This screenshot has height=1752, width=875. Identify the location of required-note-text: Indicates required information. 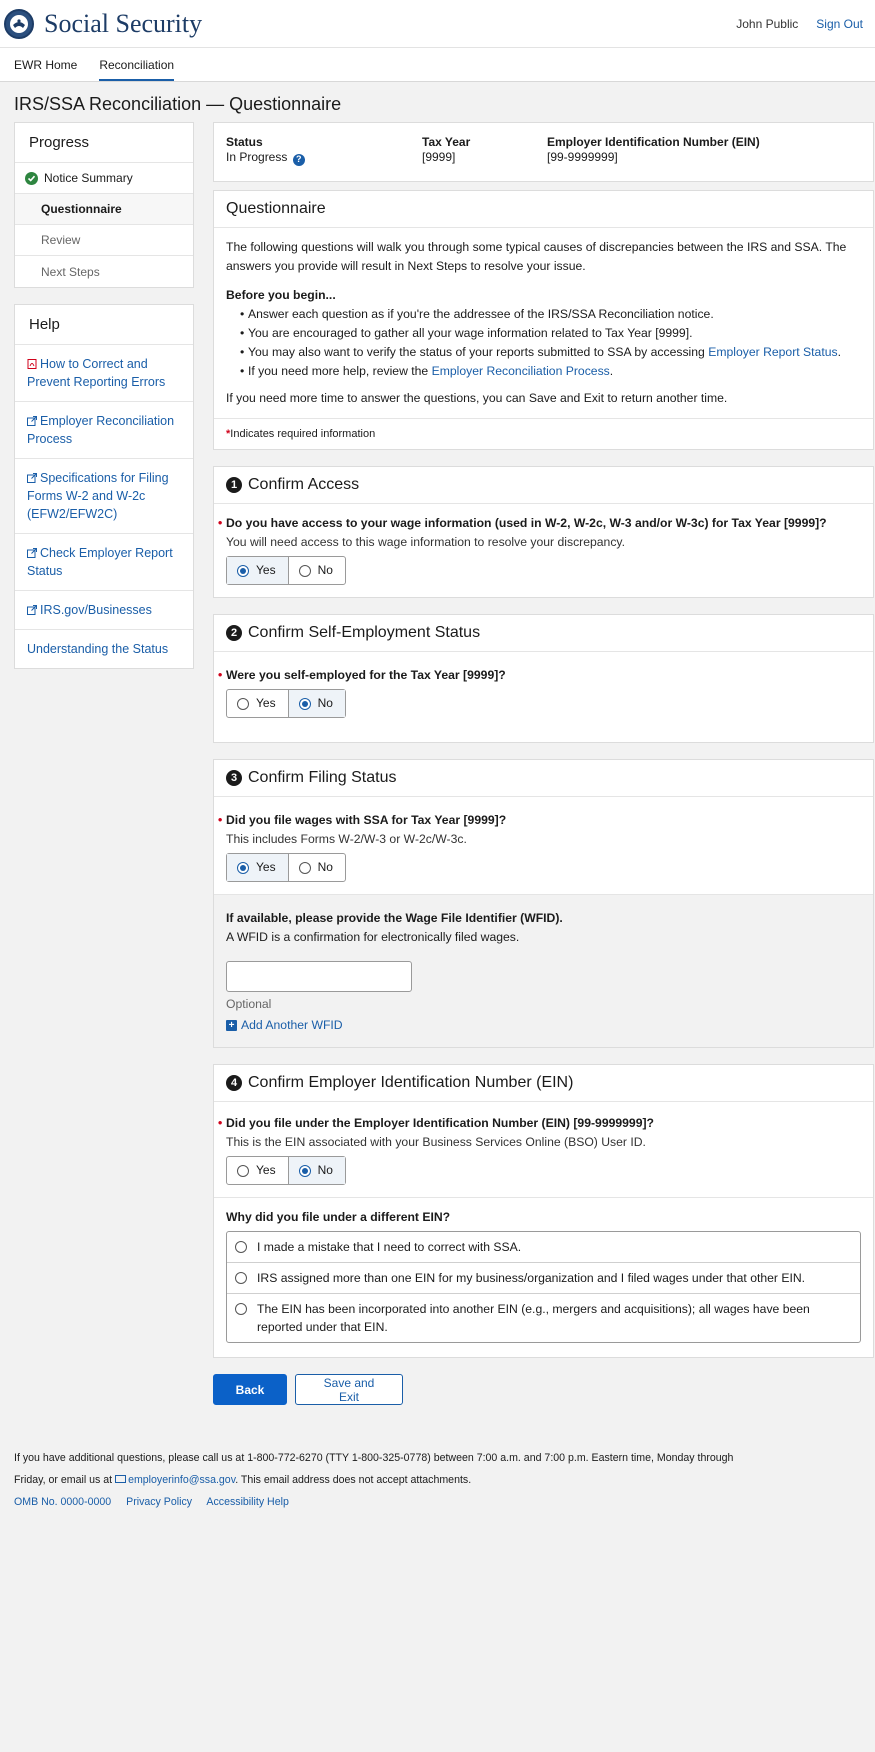
(303, 434).